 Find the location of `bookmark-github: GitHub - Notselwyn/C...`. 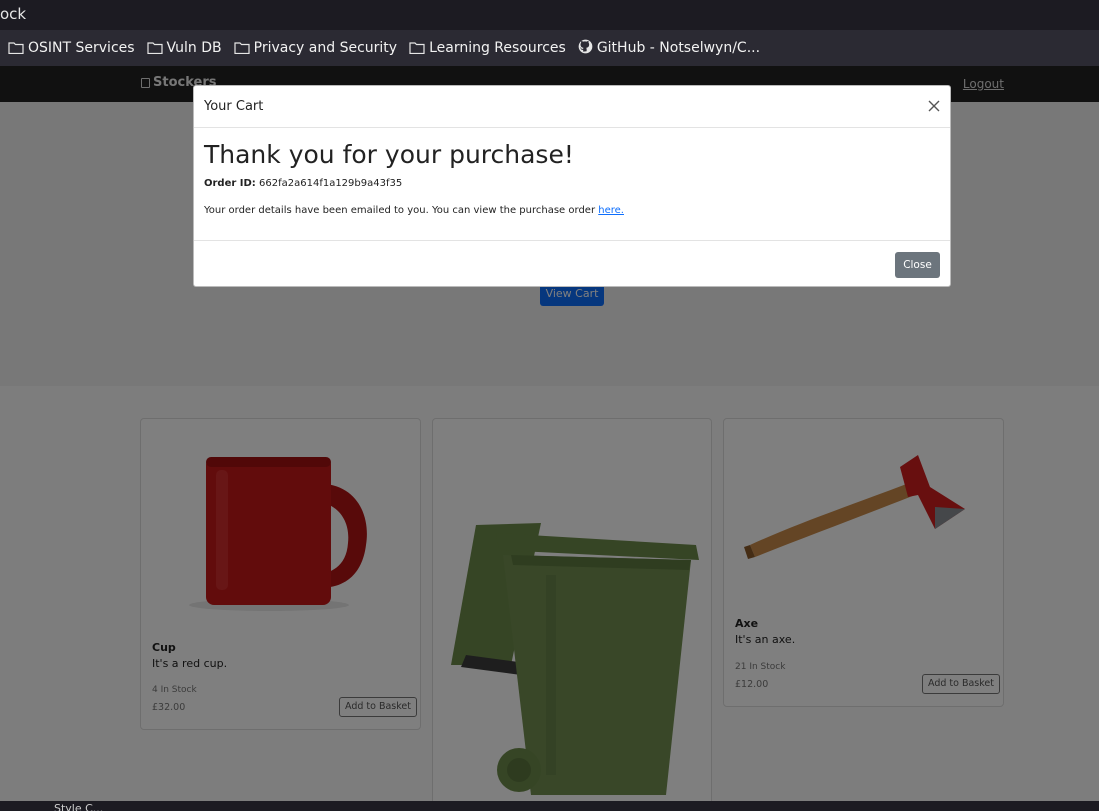

bookmark-github: GitHub - Notselwyn/C... is located at coordinates (669, 48).